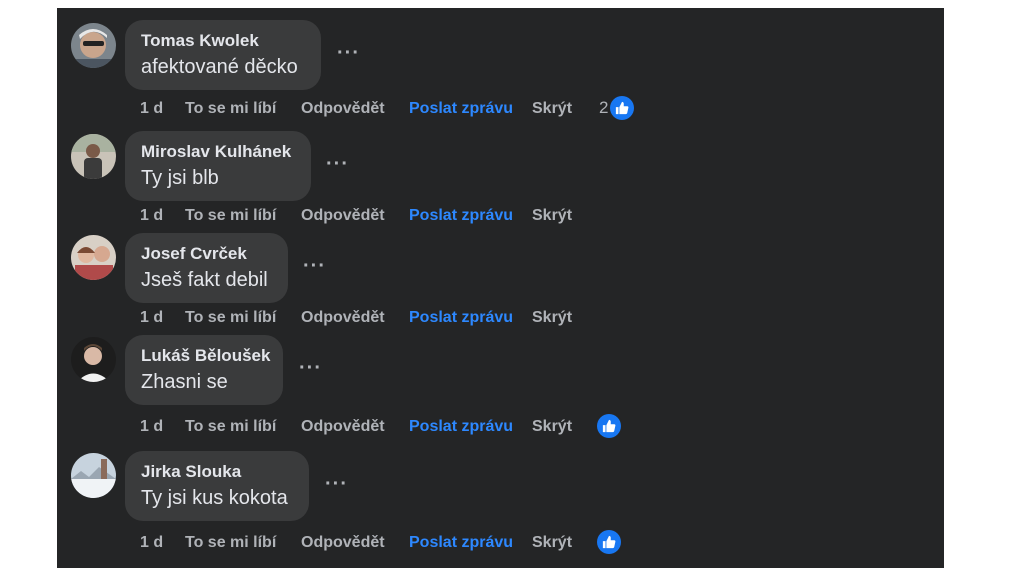  Describe the element at coordinates (204, 370) in the screenshot. I see `comment-bubble: Lukáš Běloušek Zhasni se` at that location.